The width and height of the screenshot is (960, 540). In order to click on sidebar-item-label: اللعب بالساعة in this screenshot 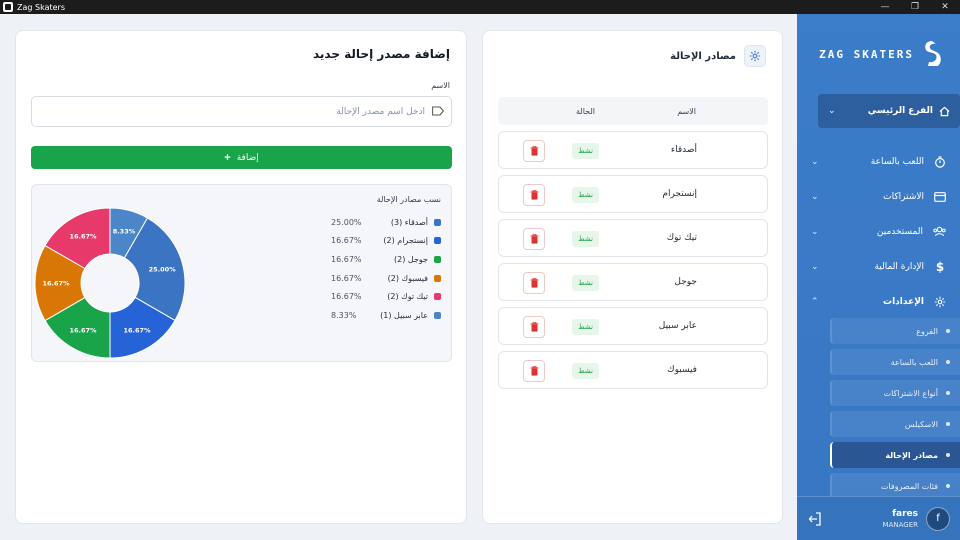, I will do `click(897, 161)`.